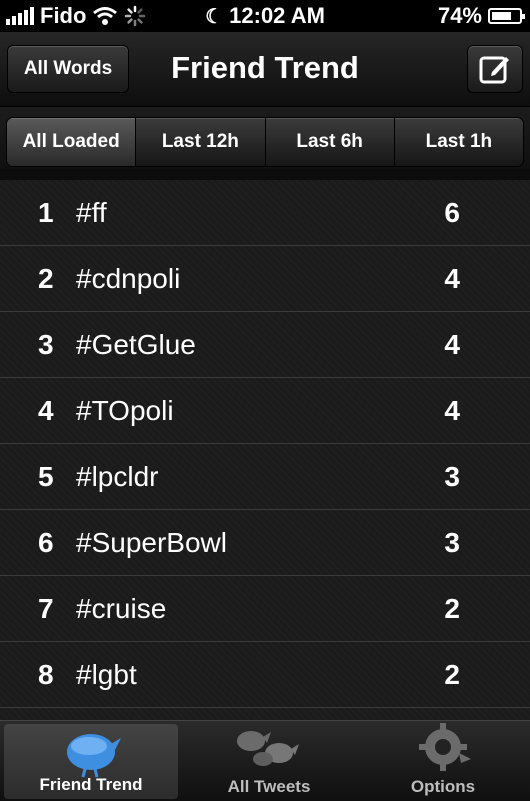 The height and width of the screenshot is (801, 530). I want to click on time-filter-segmented-control: All Loaded Last 12h Last 6h Last 1h, so click(265, 142).